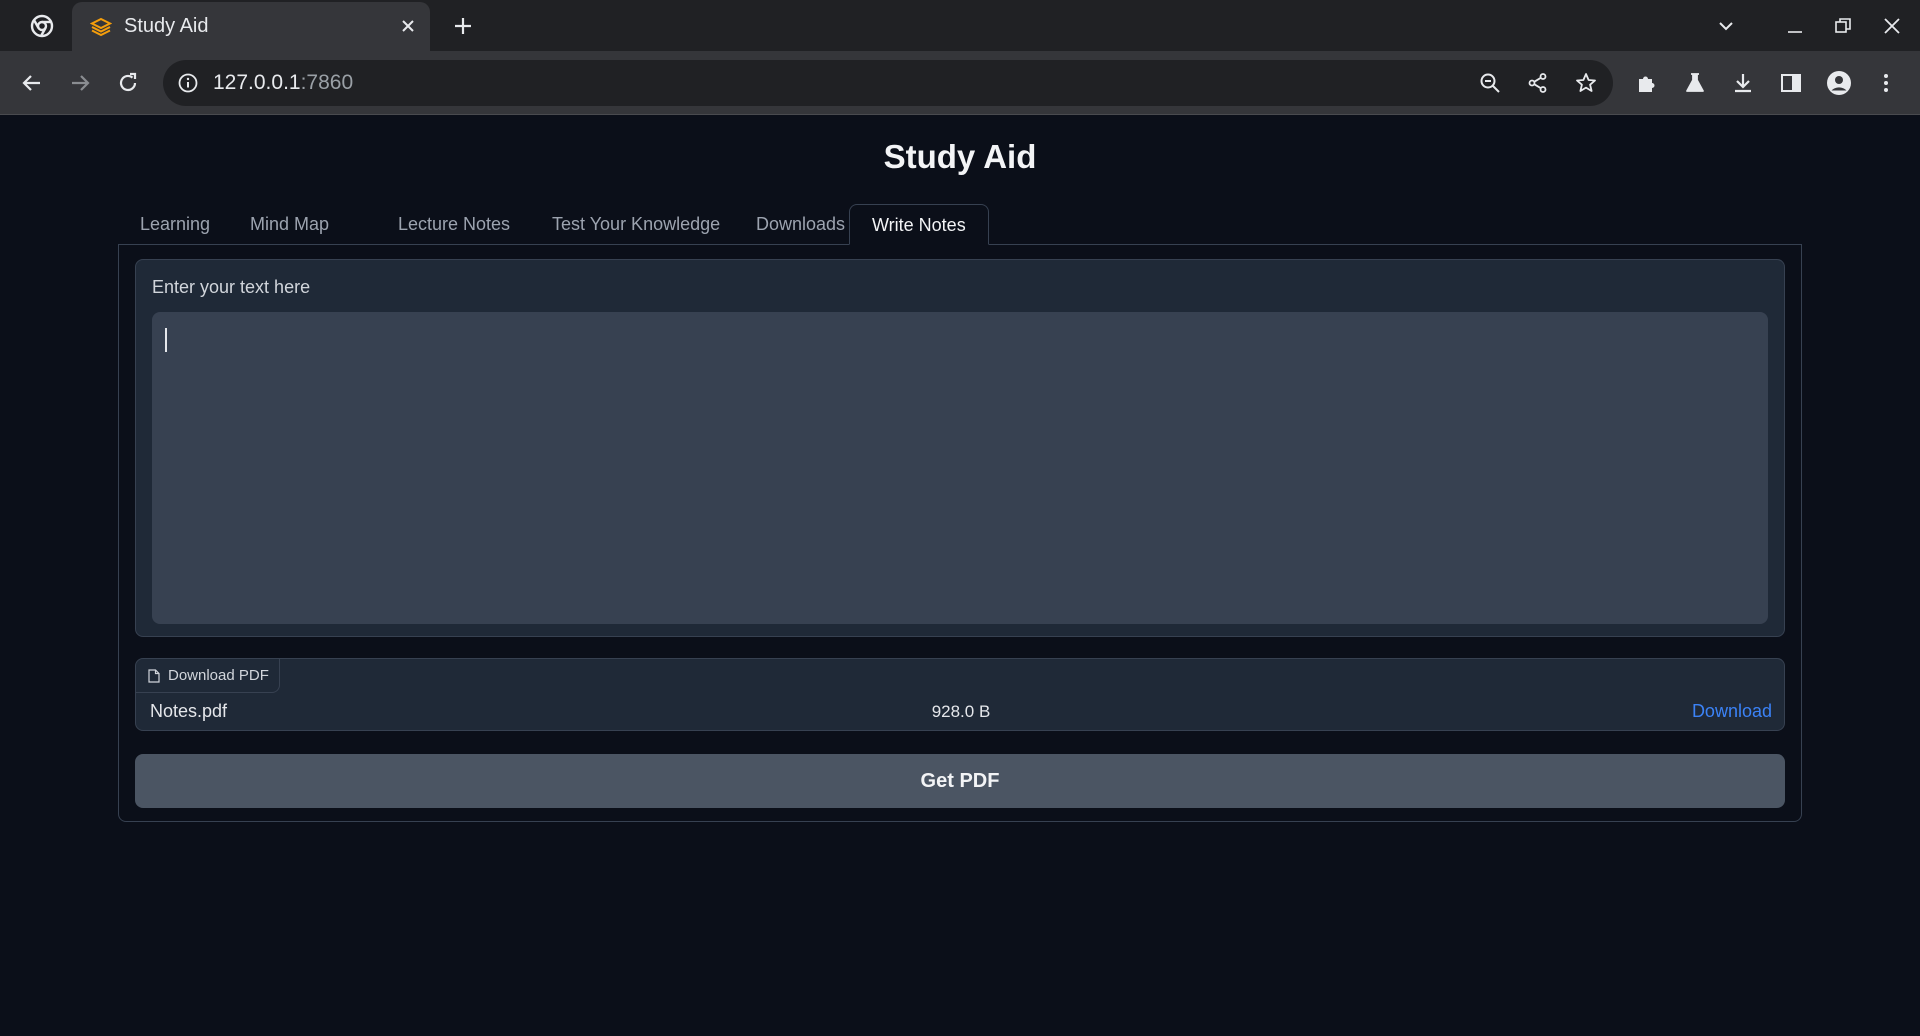 Image resolution: width=1920 pixels, height=1036 pixels. Describe the element at coordinates (327, 82) in the screenshot. I see `url-port: :7860` at that location.